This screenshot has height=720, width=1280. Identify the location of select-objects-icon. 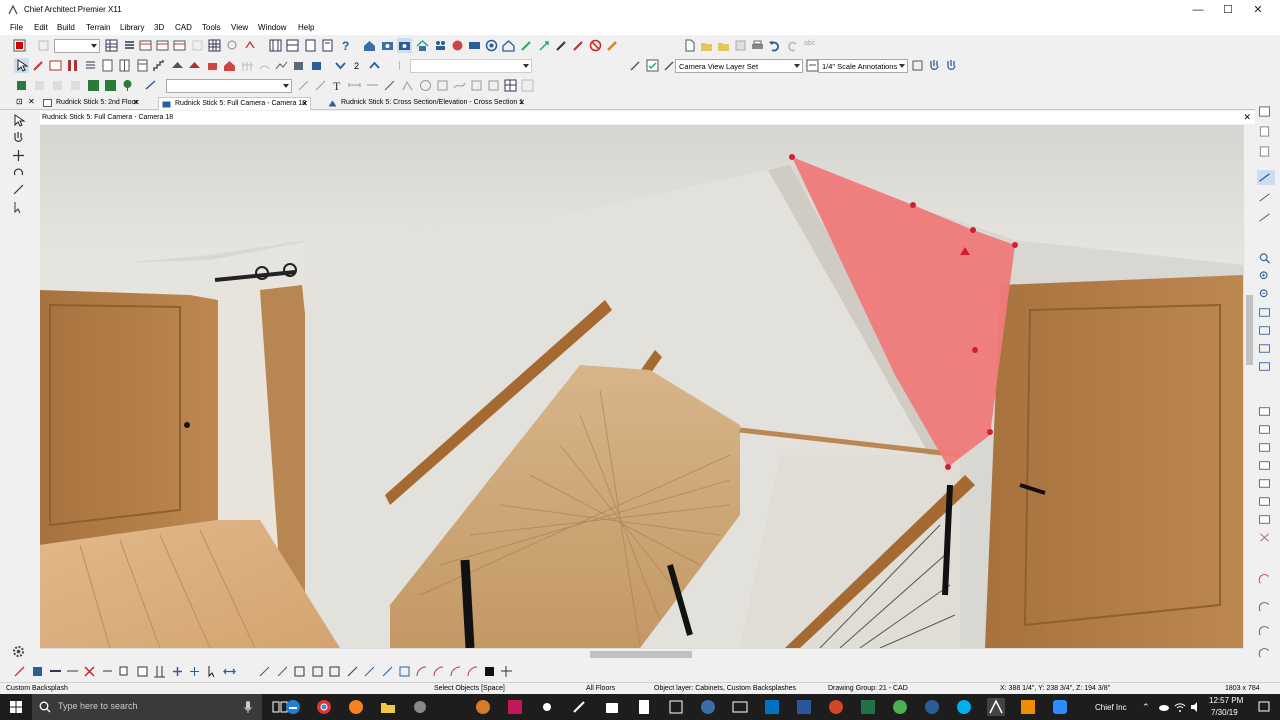
(21, 65).